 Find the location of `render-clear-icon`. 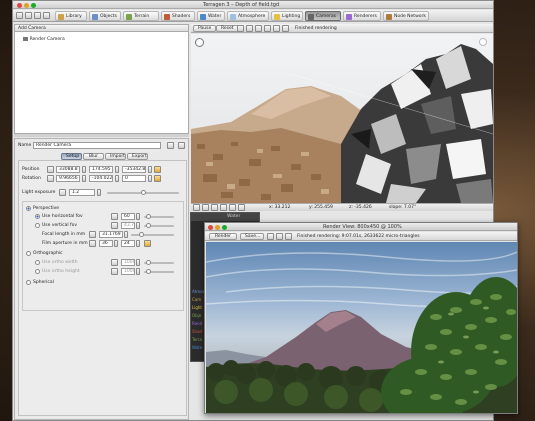

render-clear-icon is located at coordinates (279, 236).